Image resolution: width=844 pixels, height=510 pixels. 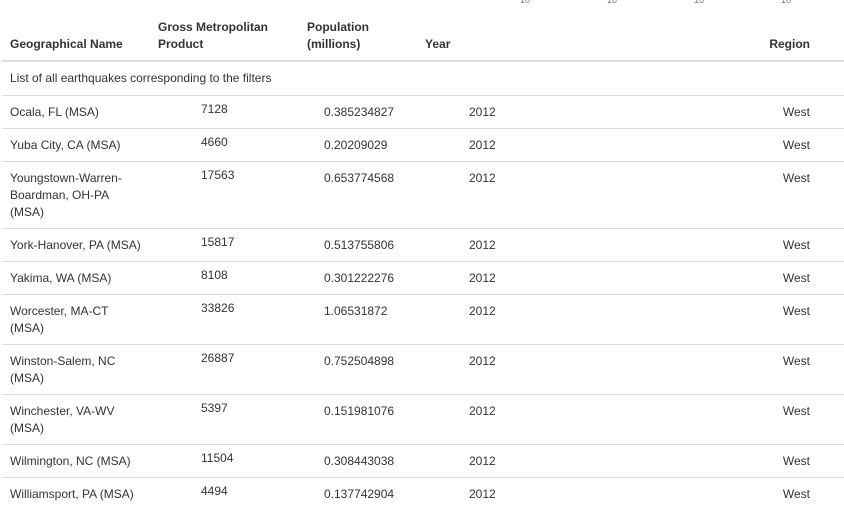 What do you see at coordinates (224, 275) in the screenshot?
I see `cell-gmp: 8108` at bounding box center [224, 275].